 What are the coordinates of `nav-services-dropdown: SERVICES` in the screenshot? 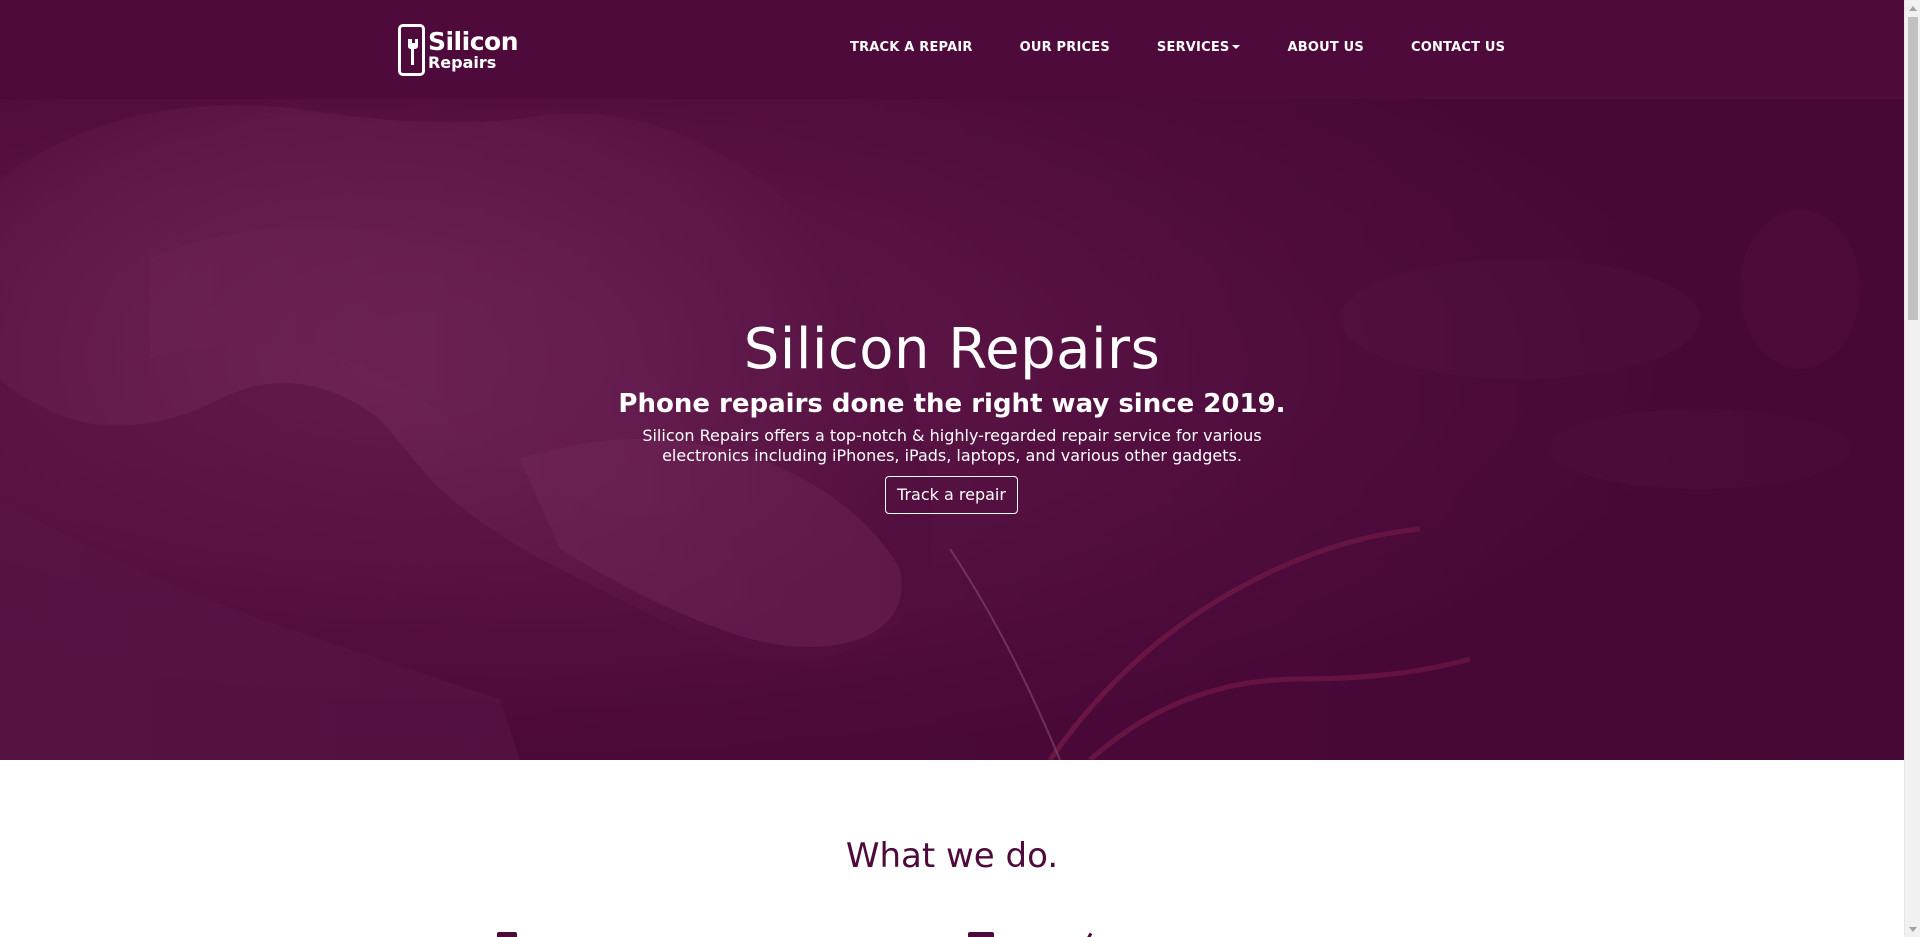 It's located at (1199, 47).